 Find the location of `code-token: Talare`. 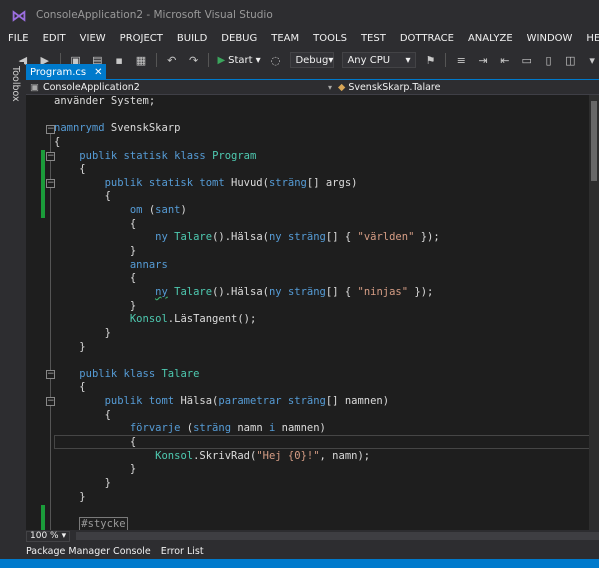

code-token: Talare is located at coordinates (193, 291).